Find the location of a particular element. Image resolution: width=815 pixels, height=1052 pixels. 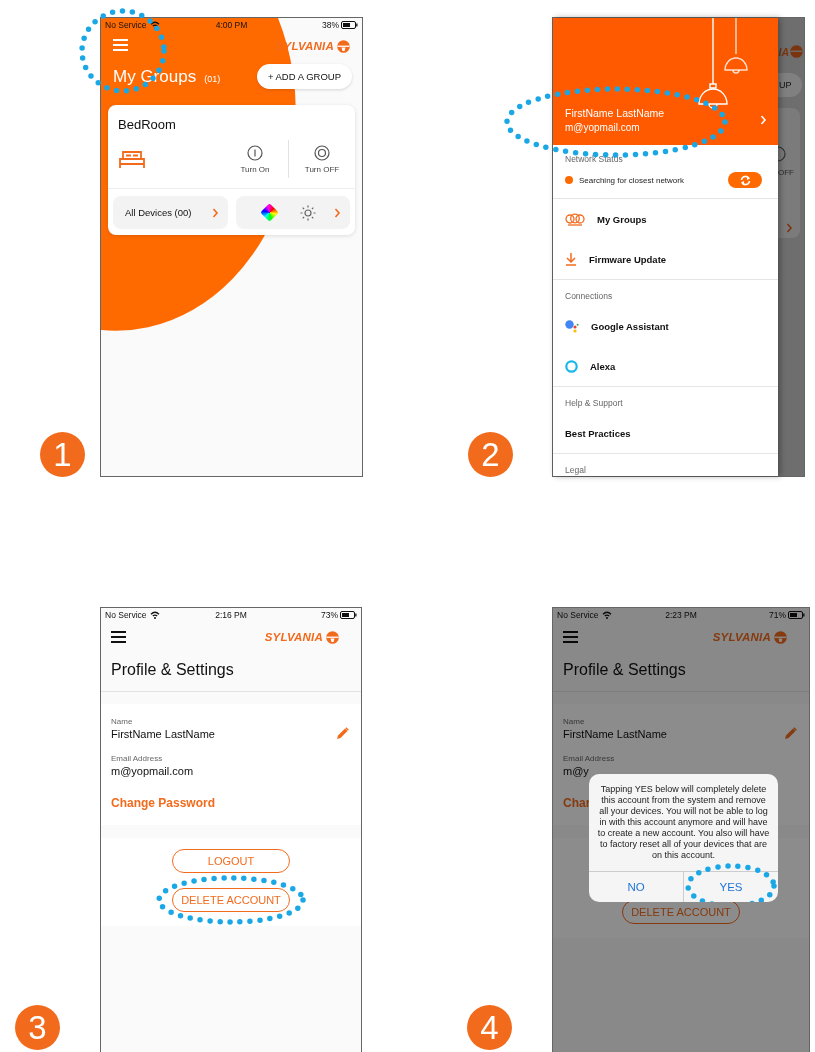

refresh-button is located at coordinates (745, 180).